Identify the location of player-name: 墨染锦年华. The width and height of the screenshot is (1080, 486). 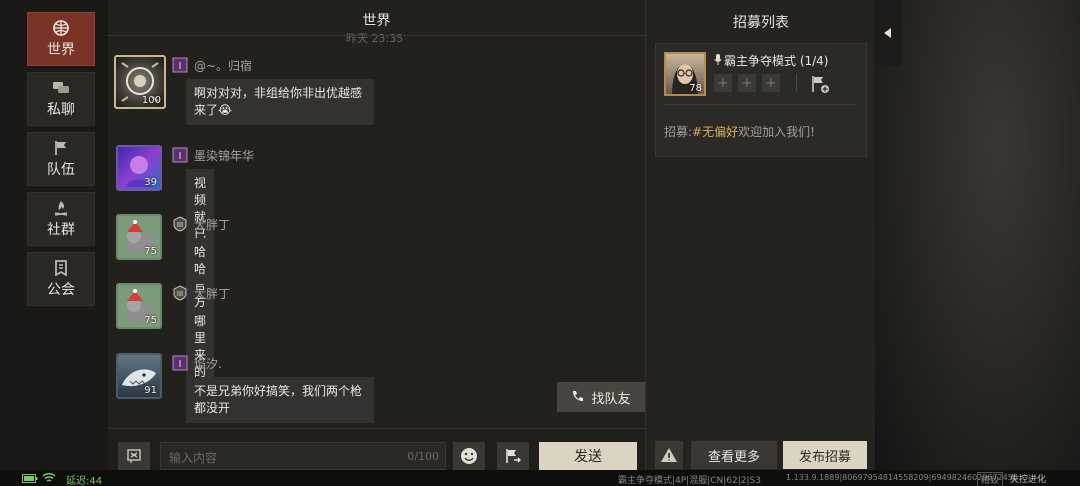
(224, 156).